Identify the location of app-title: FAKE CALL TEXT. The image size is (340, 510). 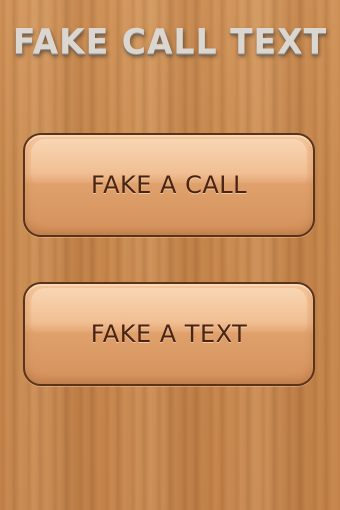
(170, 41).